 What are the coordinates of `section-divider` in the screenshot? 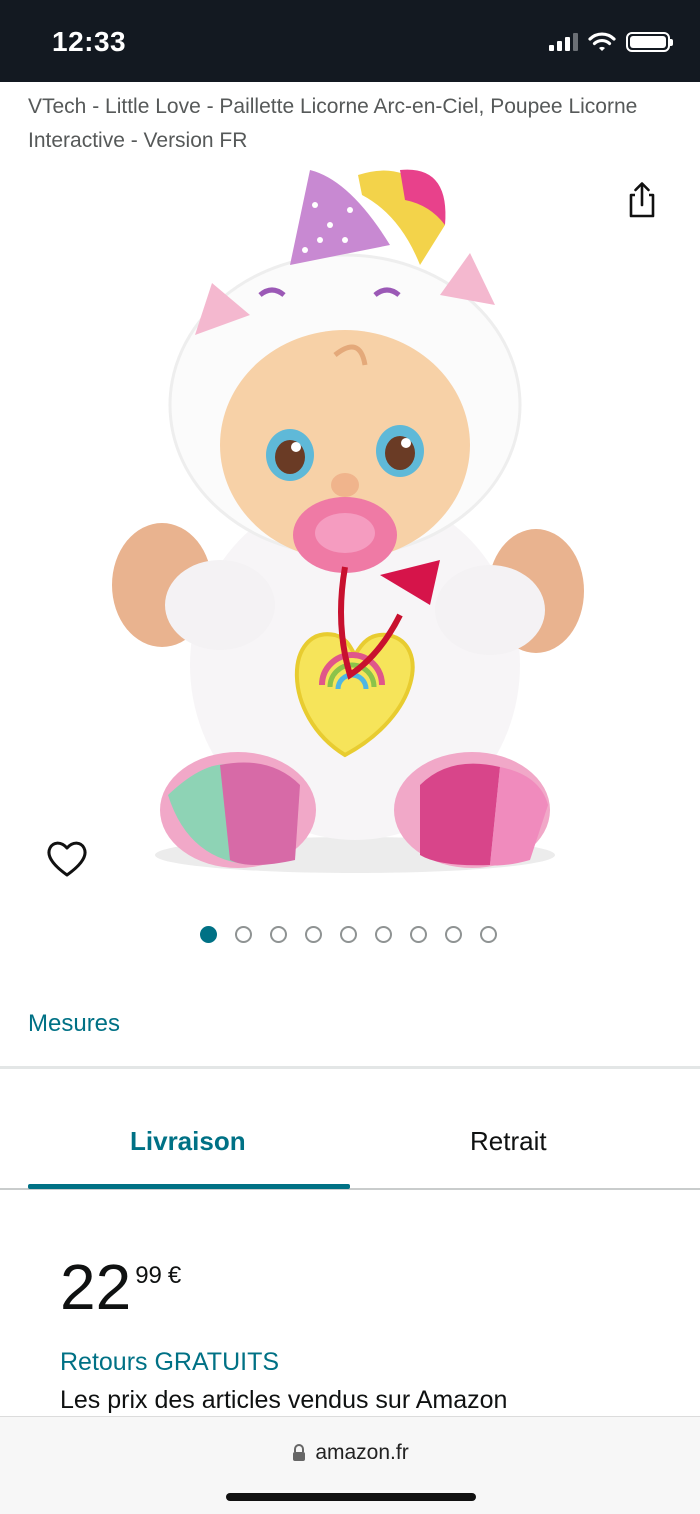 It's located at (350, 1067).